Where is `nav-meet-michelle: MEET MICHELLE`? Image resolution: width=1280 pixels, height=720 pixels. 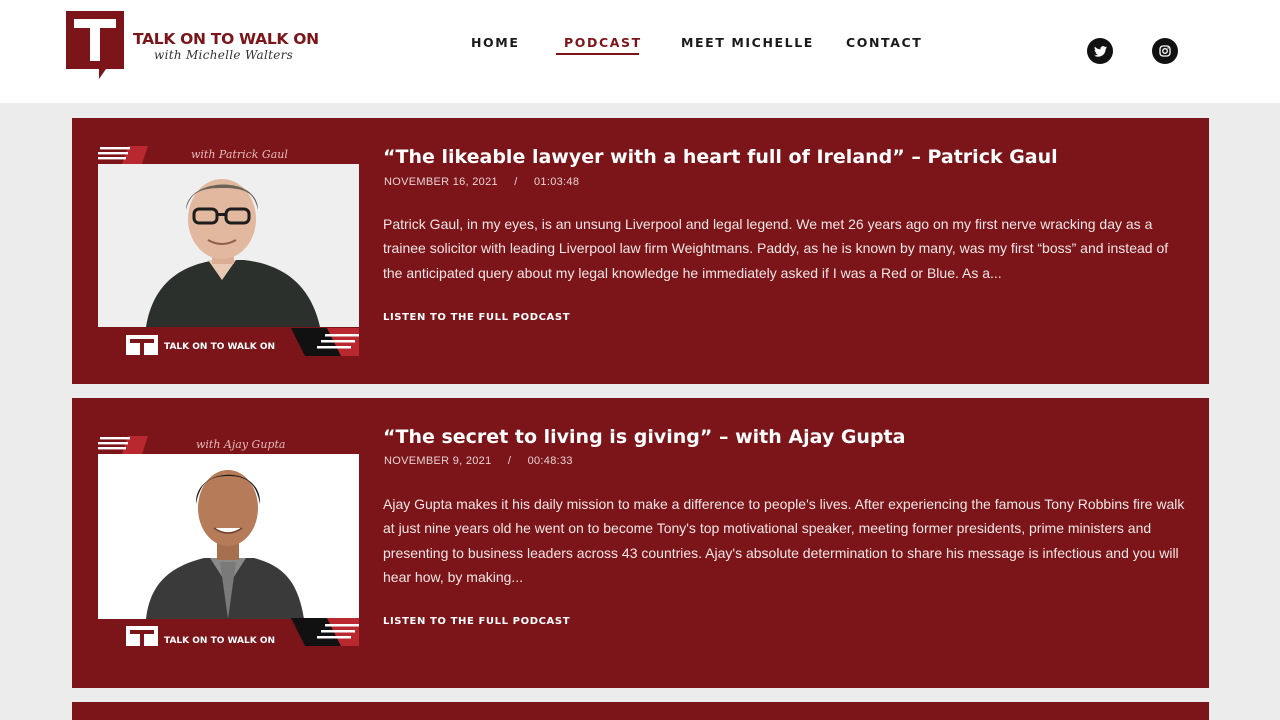
nav-meet-michelle: MEET MICHELLE is located at coordinates (747, 42).